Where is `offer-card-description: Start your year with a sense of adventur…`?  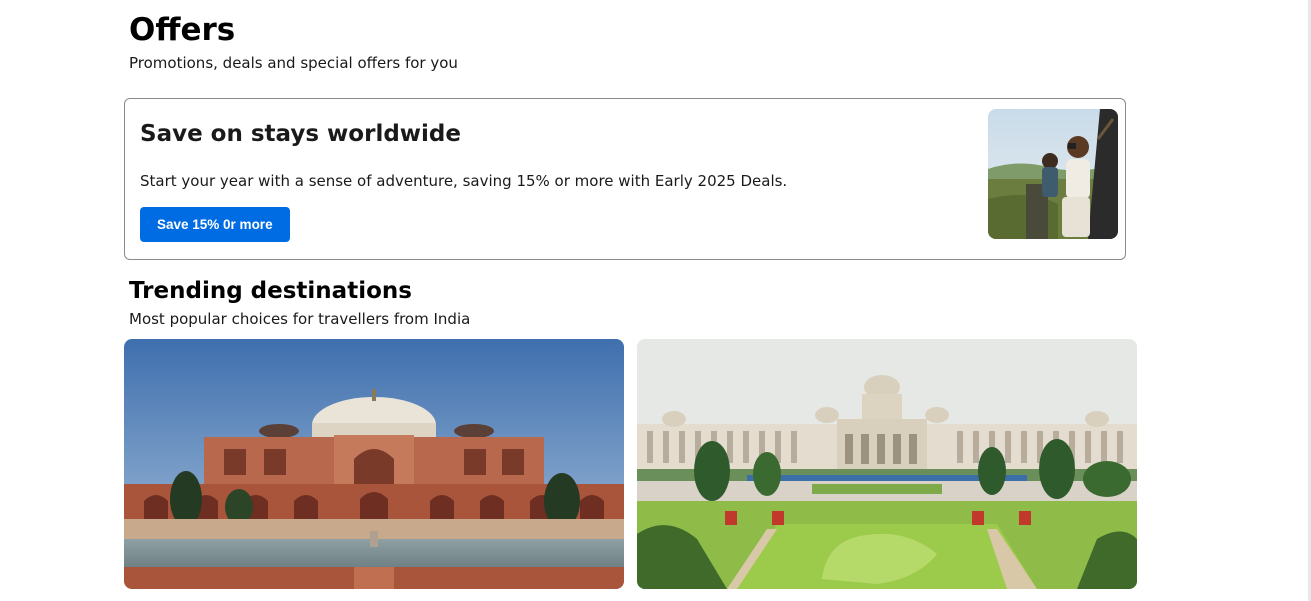
offer-card-description: Start your year with a sense of adventur… is located at coordinates (464, 181).